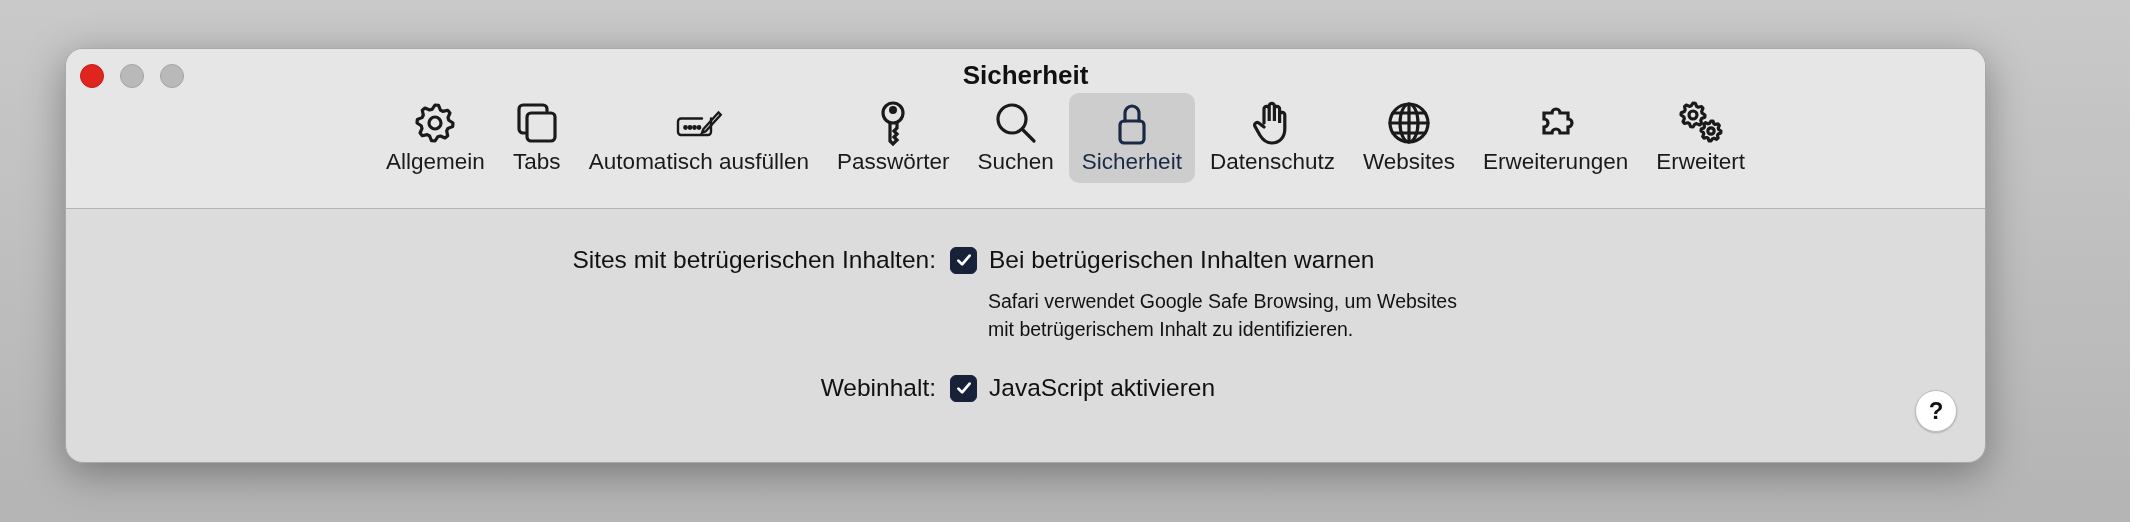  What do you see at coordinates (92, 76) in the screenshot?
I see `close-button` at bounding box center [92, 76].